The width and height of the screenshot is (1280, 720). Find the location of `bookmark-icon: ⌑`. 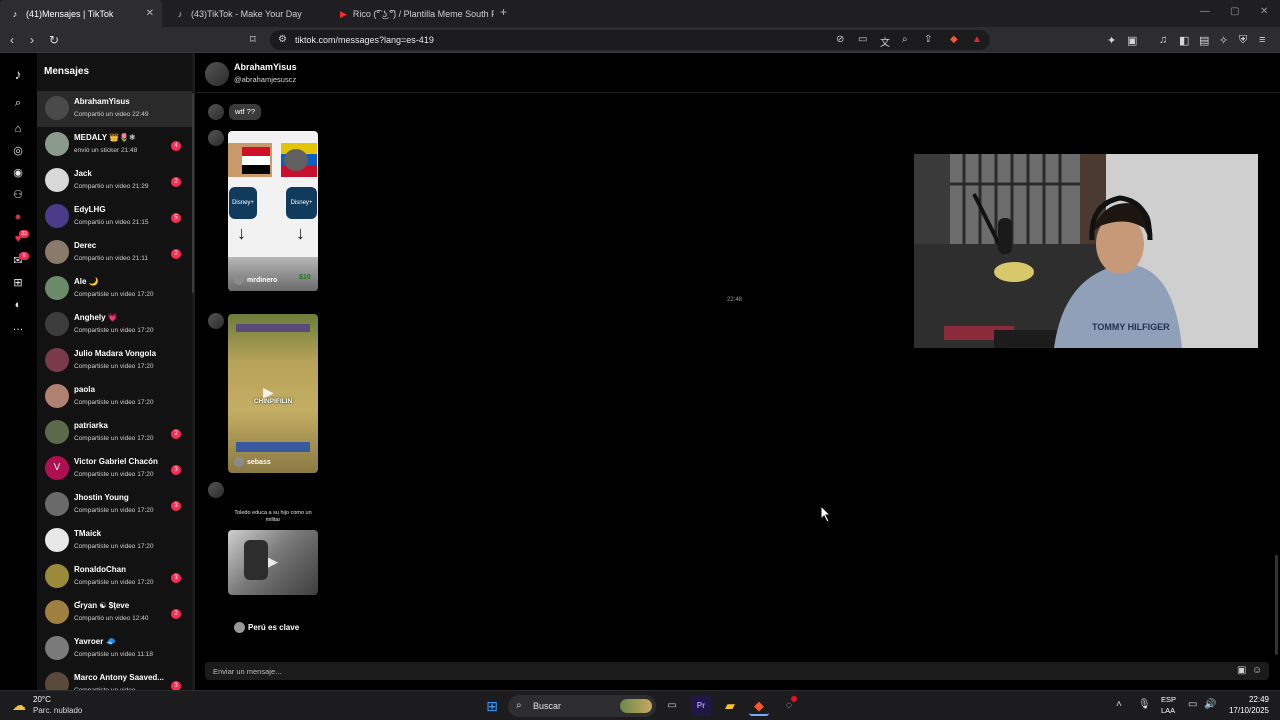

bookmark-icon: ⌑ is located at coordinates (253, 40).